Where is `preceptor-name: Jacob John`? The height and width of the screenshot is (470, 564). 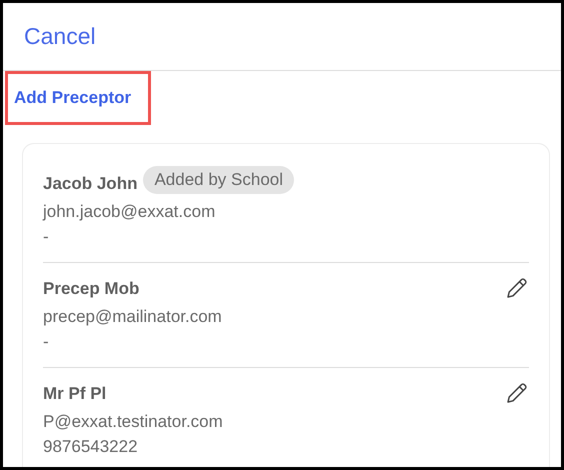
preceptor-name: Jacob John is located at coordinates (90, 184).